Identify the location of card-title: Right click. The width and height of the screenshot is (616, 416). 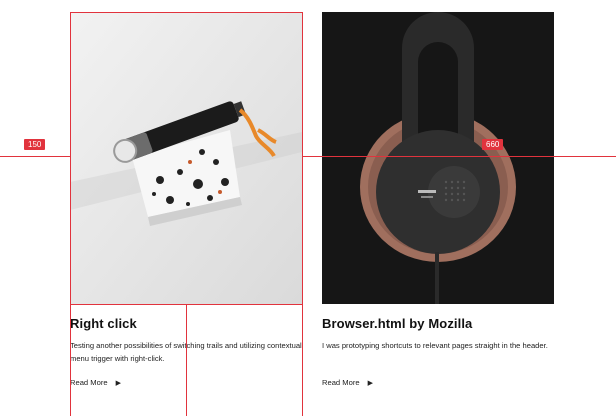
(186, 323).